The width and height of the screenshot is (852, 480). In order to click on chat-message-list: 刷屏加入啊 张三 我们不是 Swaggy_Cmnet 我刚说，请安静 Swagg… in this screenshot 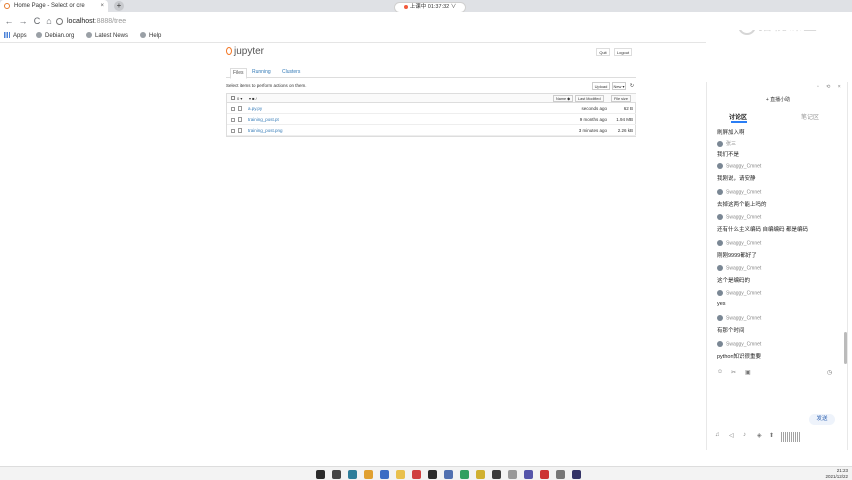, I will do `click(773, 248)`.